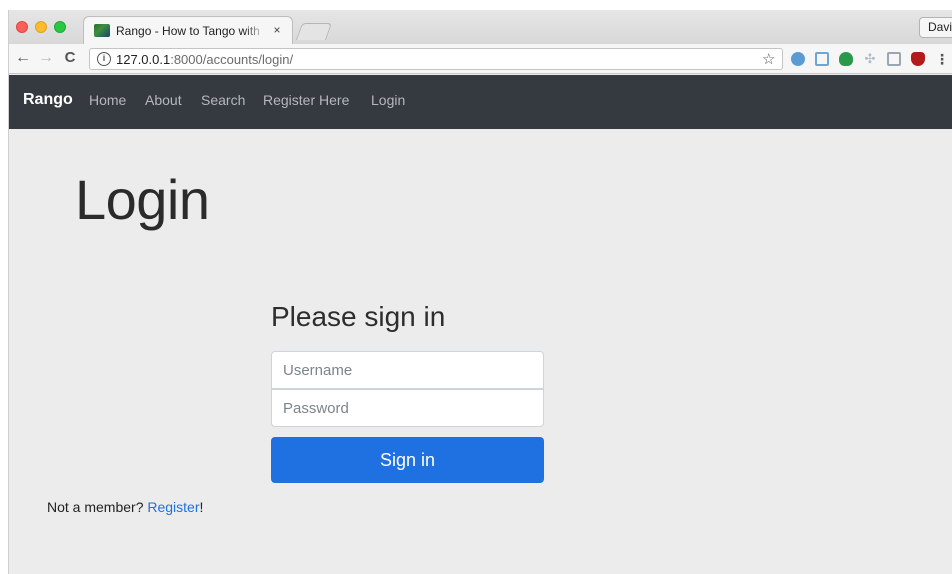  Describe the element at coordinates (798, 59) in the screenshot. I see `extension-blue-icon` at that location.